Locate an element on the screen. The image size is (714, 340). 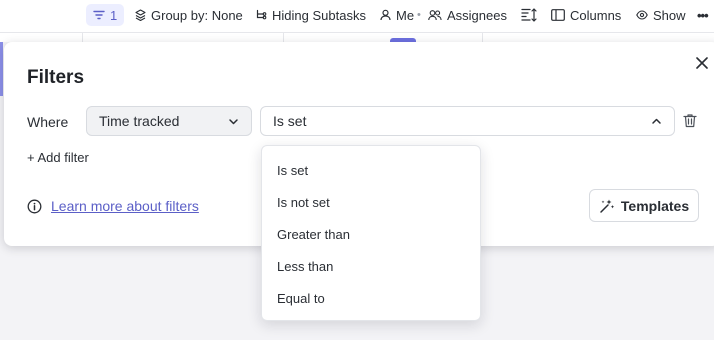
delete-filter-button is located at coordinates (691, 121).